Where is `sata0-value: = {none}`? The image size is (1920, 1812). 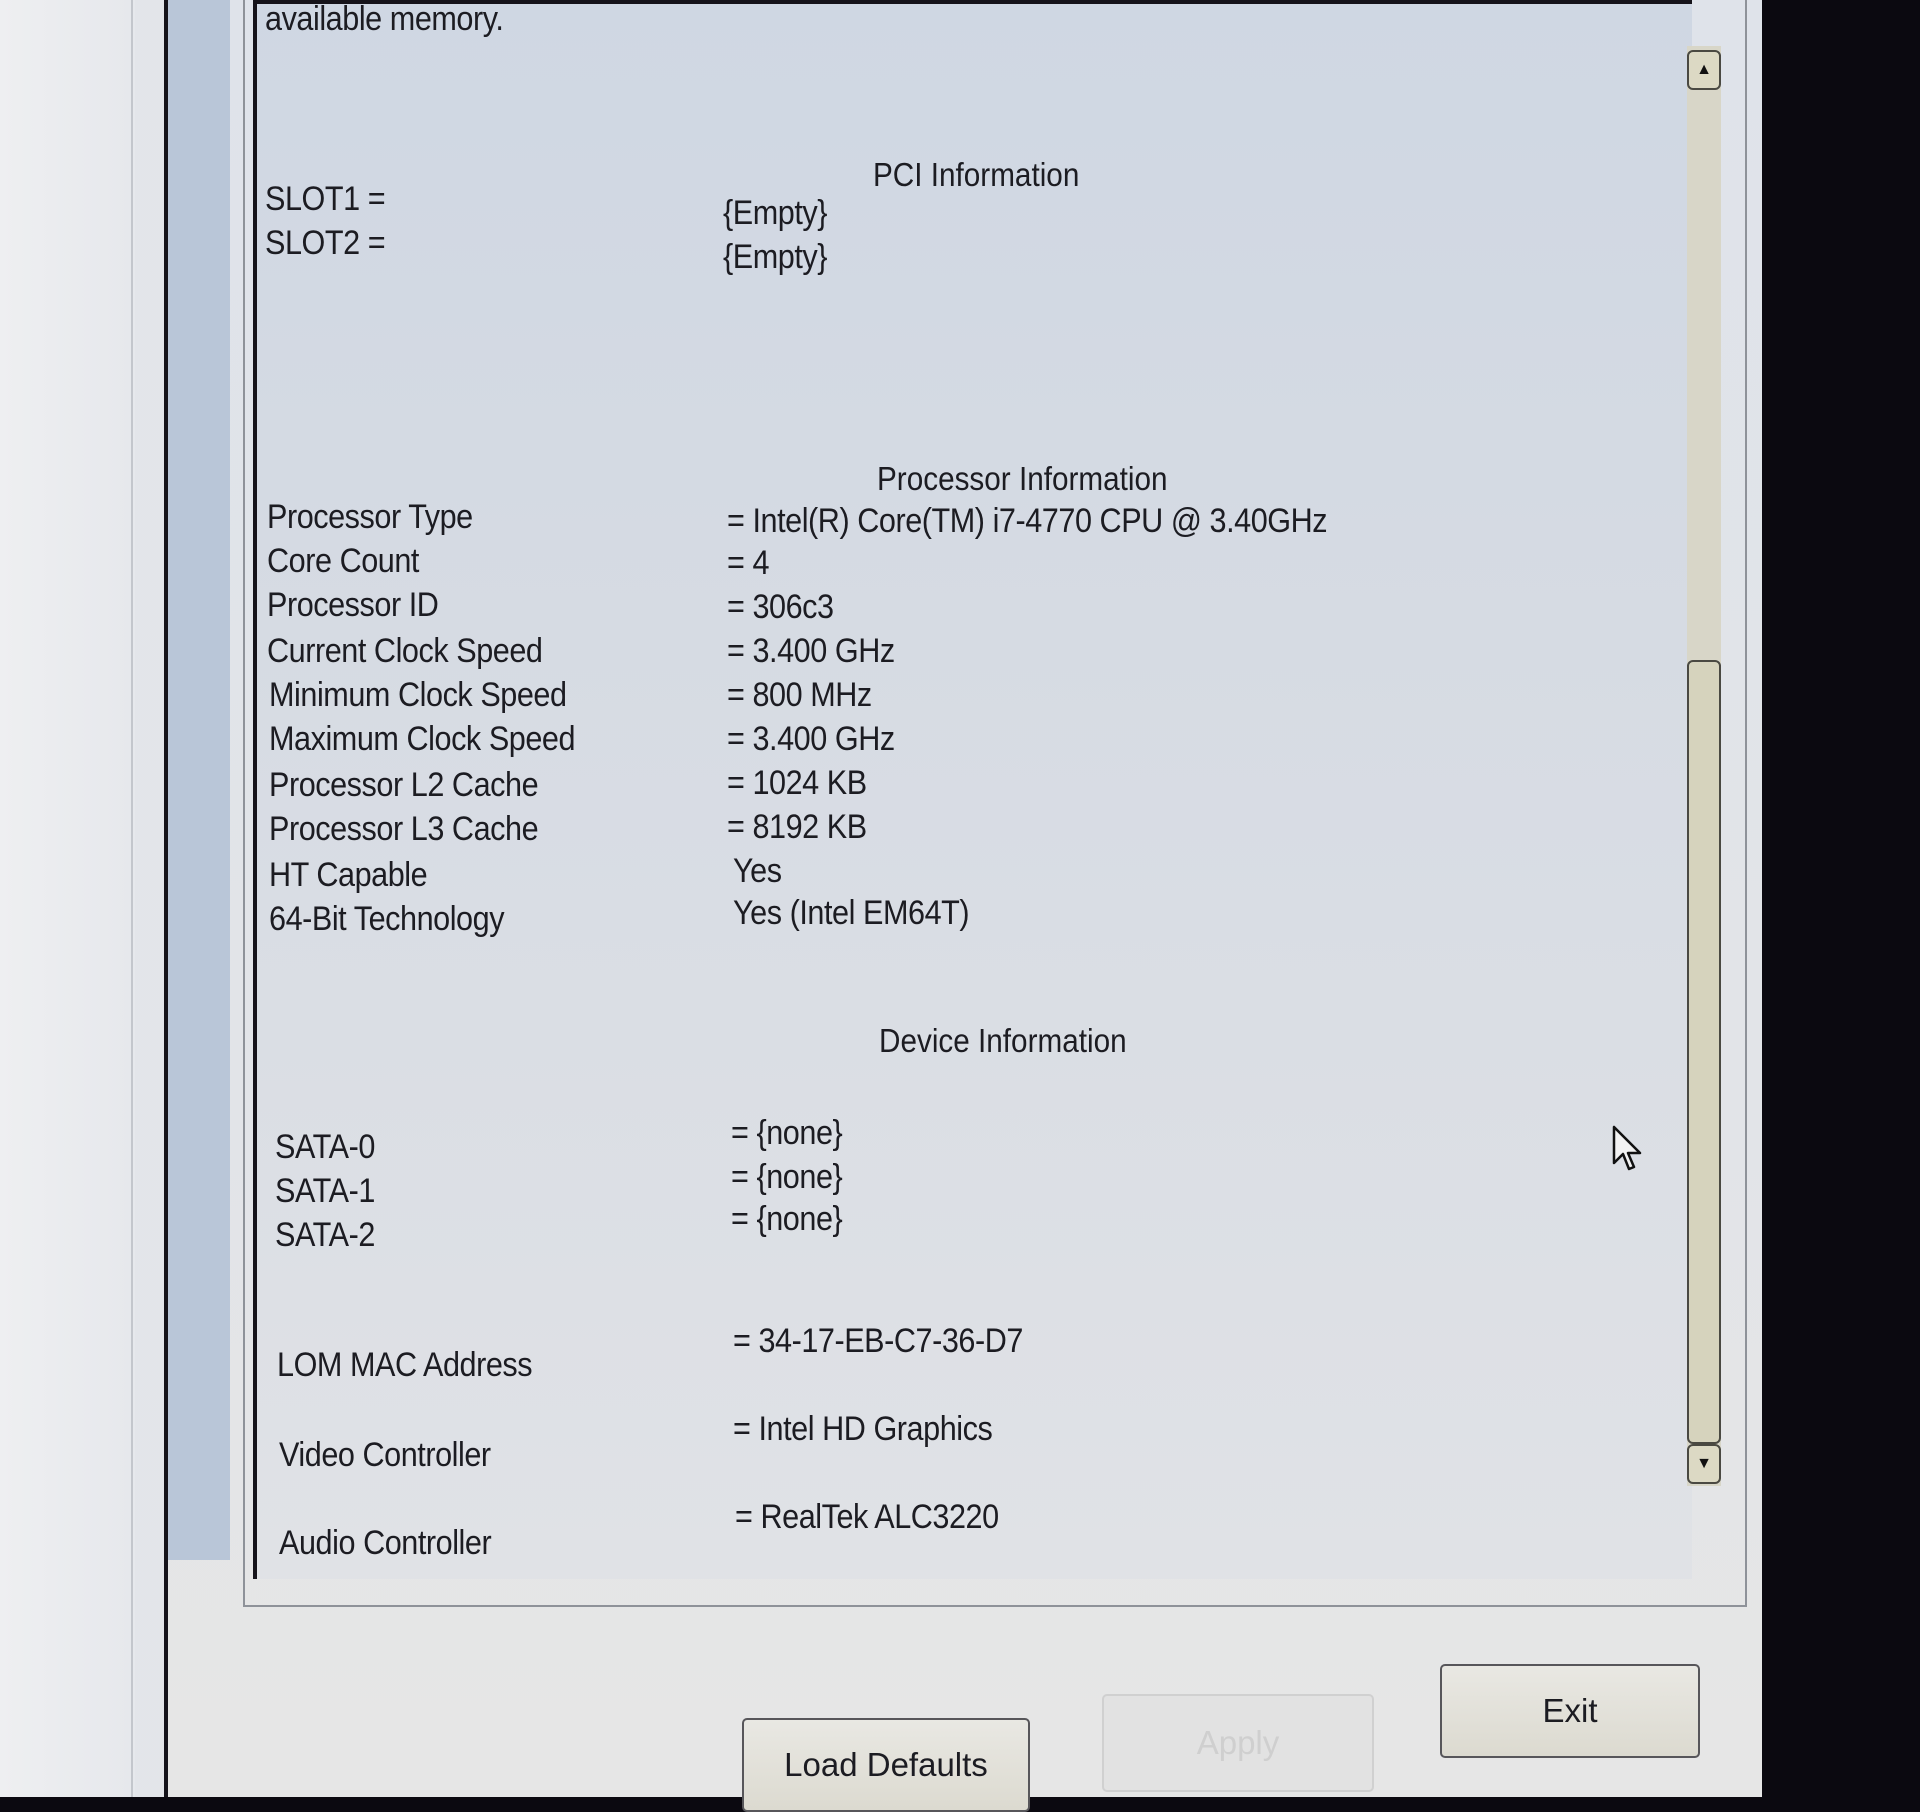
sata0-value: = {none} is located at coordinates (787, 1133).